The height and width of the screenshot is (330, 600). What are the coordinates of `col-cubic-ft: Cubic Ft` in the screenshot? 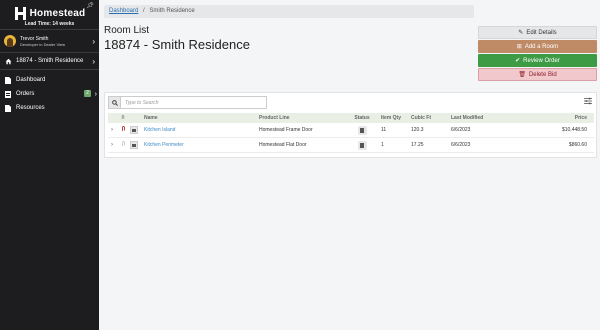 It's located at (427, 118).